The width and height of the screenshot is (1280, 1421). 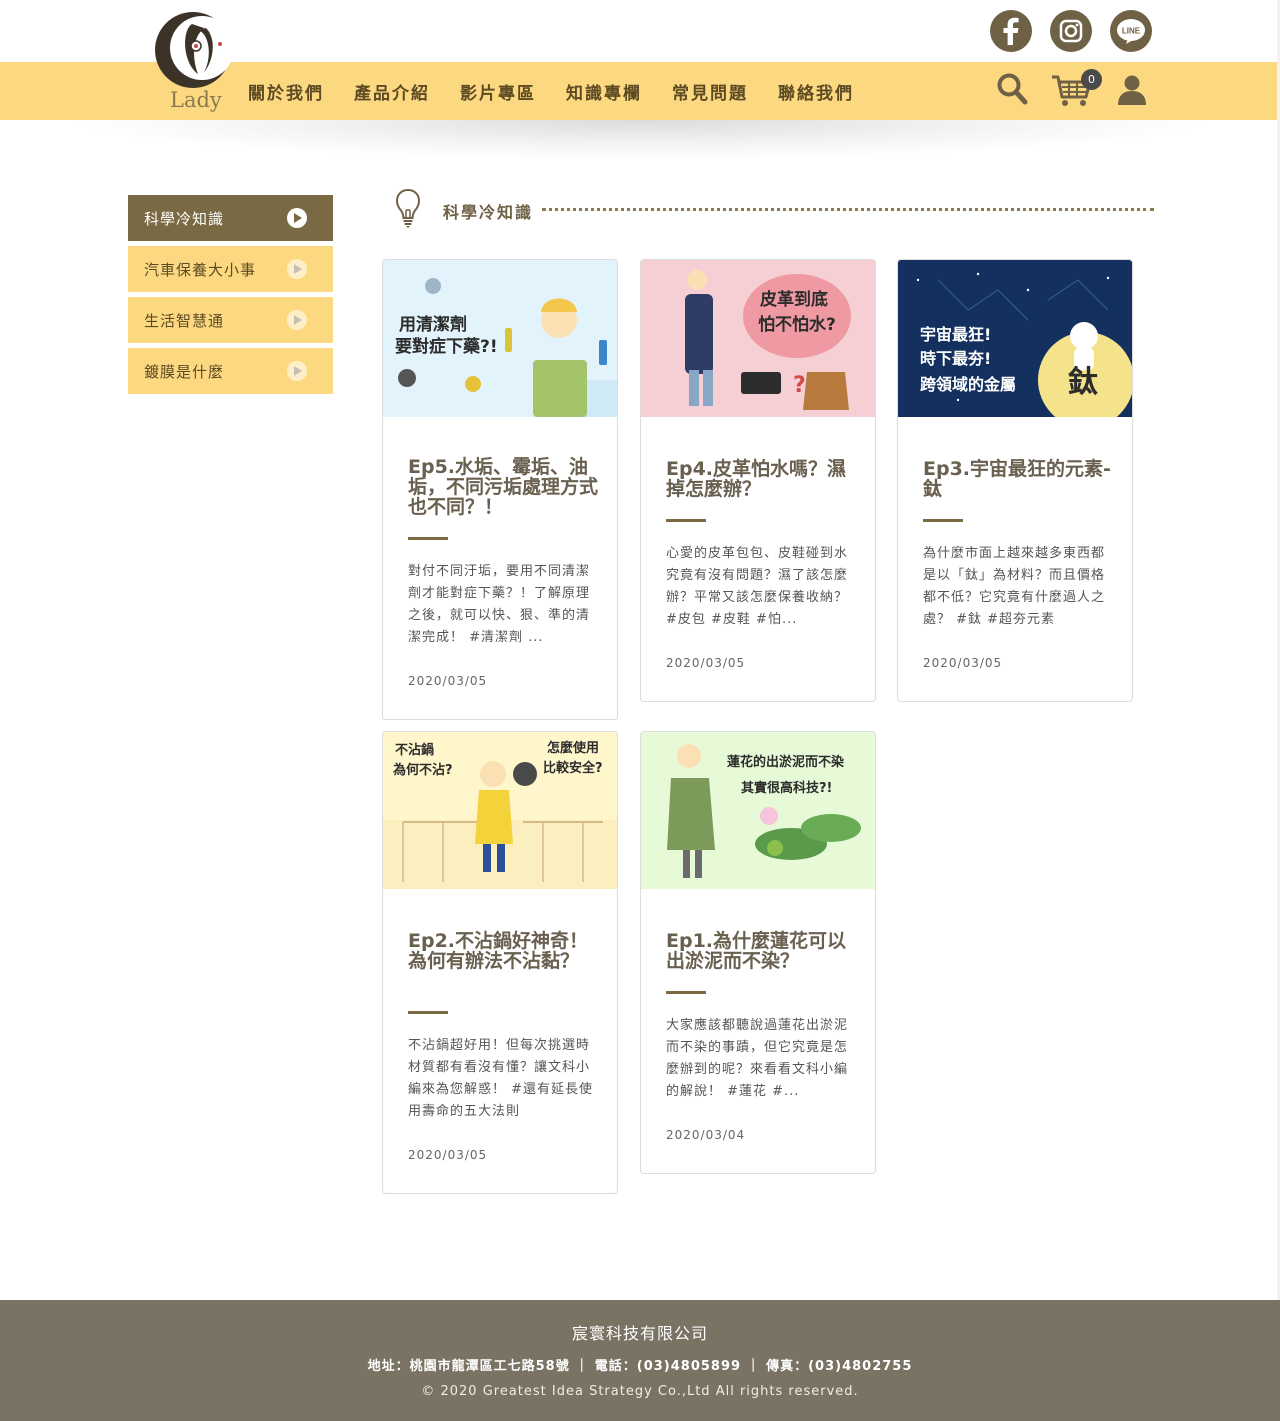 What do you see at coordinates (799, 385) in the screenshot?
I see `question-mark-icon: ?` at bounding box center [799, 385].